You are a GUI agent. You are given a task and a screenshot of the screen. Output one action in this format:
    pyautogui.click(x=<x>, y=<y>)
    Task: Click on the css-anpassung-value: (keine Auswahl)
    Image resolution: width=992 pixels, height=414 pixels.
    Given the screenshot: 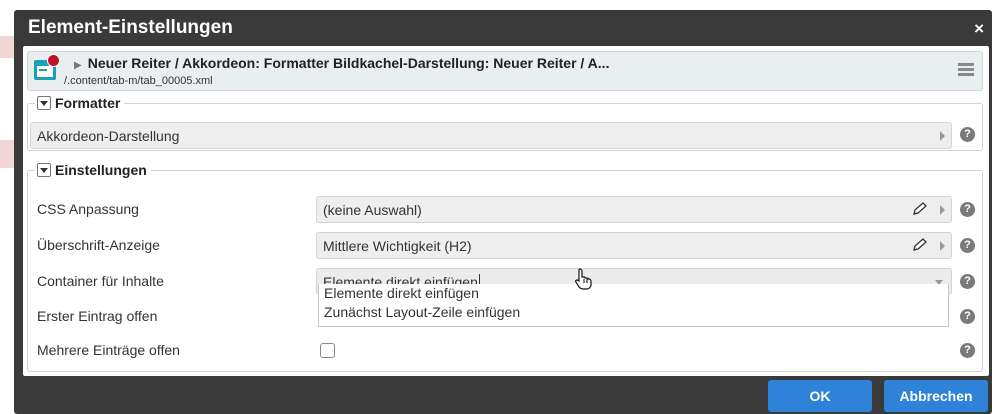 What is the action you would take?
    pyautogui.click(x=372, y=210)
    